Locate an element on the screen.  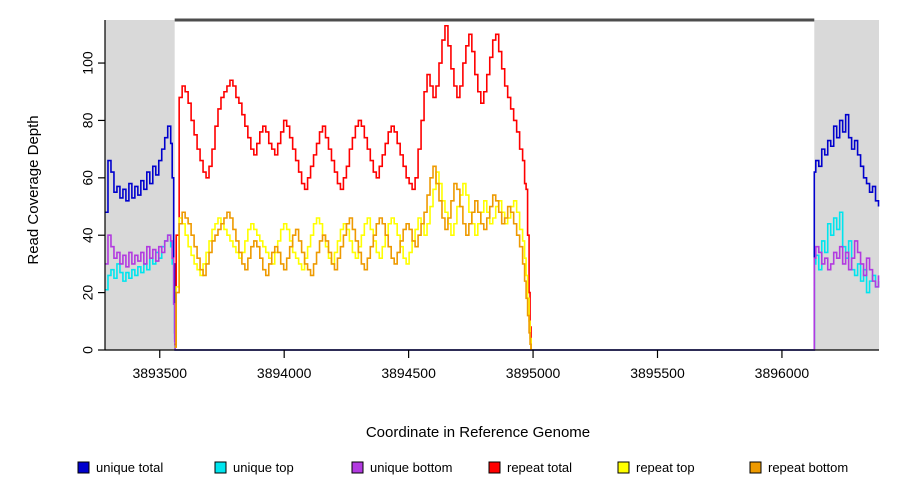
y-tick-label-80: 80 is located at coordinates (88, 120).